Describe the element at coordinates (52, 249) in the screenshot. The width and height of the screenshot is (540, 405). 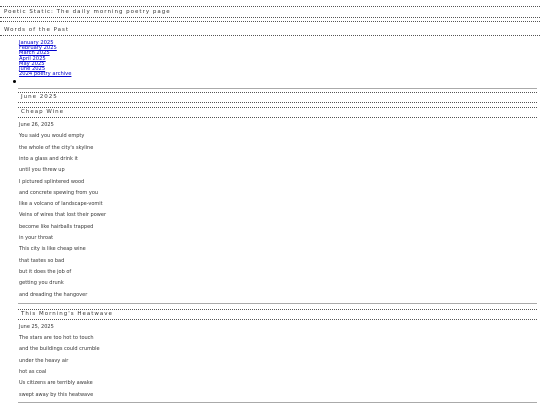
I see `poem-line: This city is like cheap wine` at that location.